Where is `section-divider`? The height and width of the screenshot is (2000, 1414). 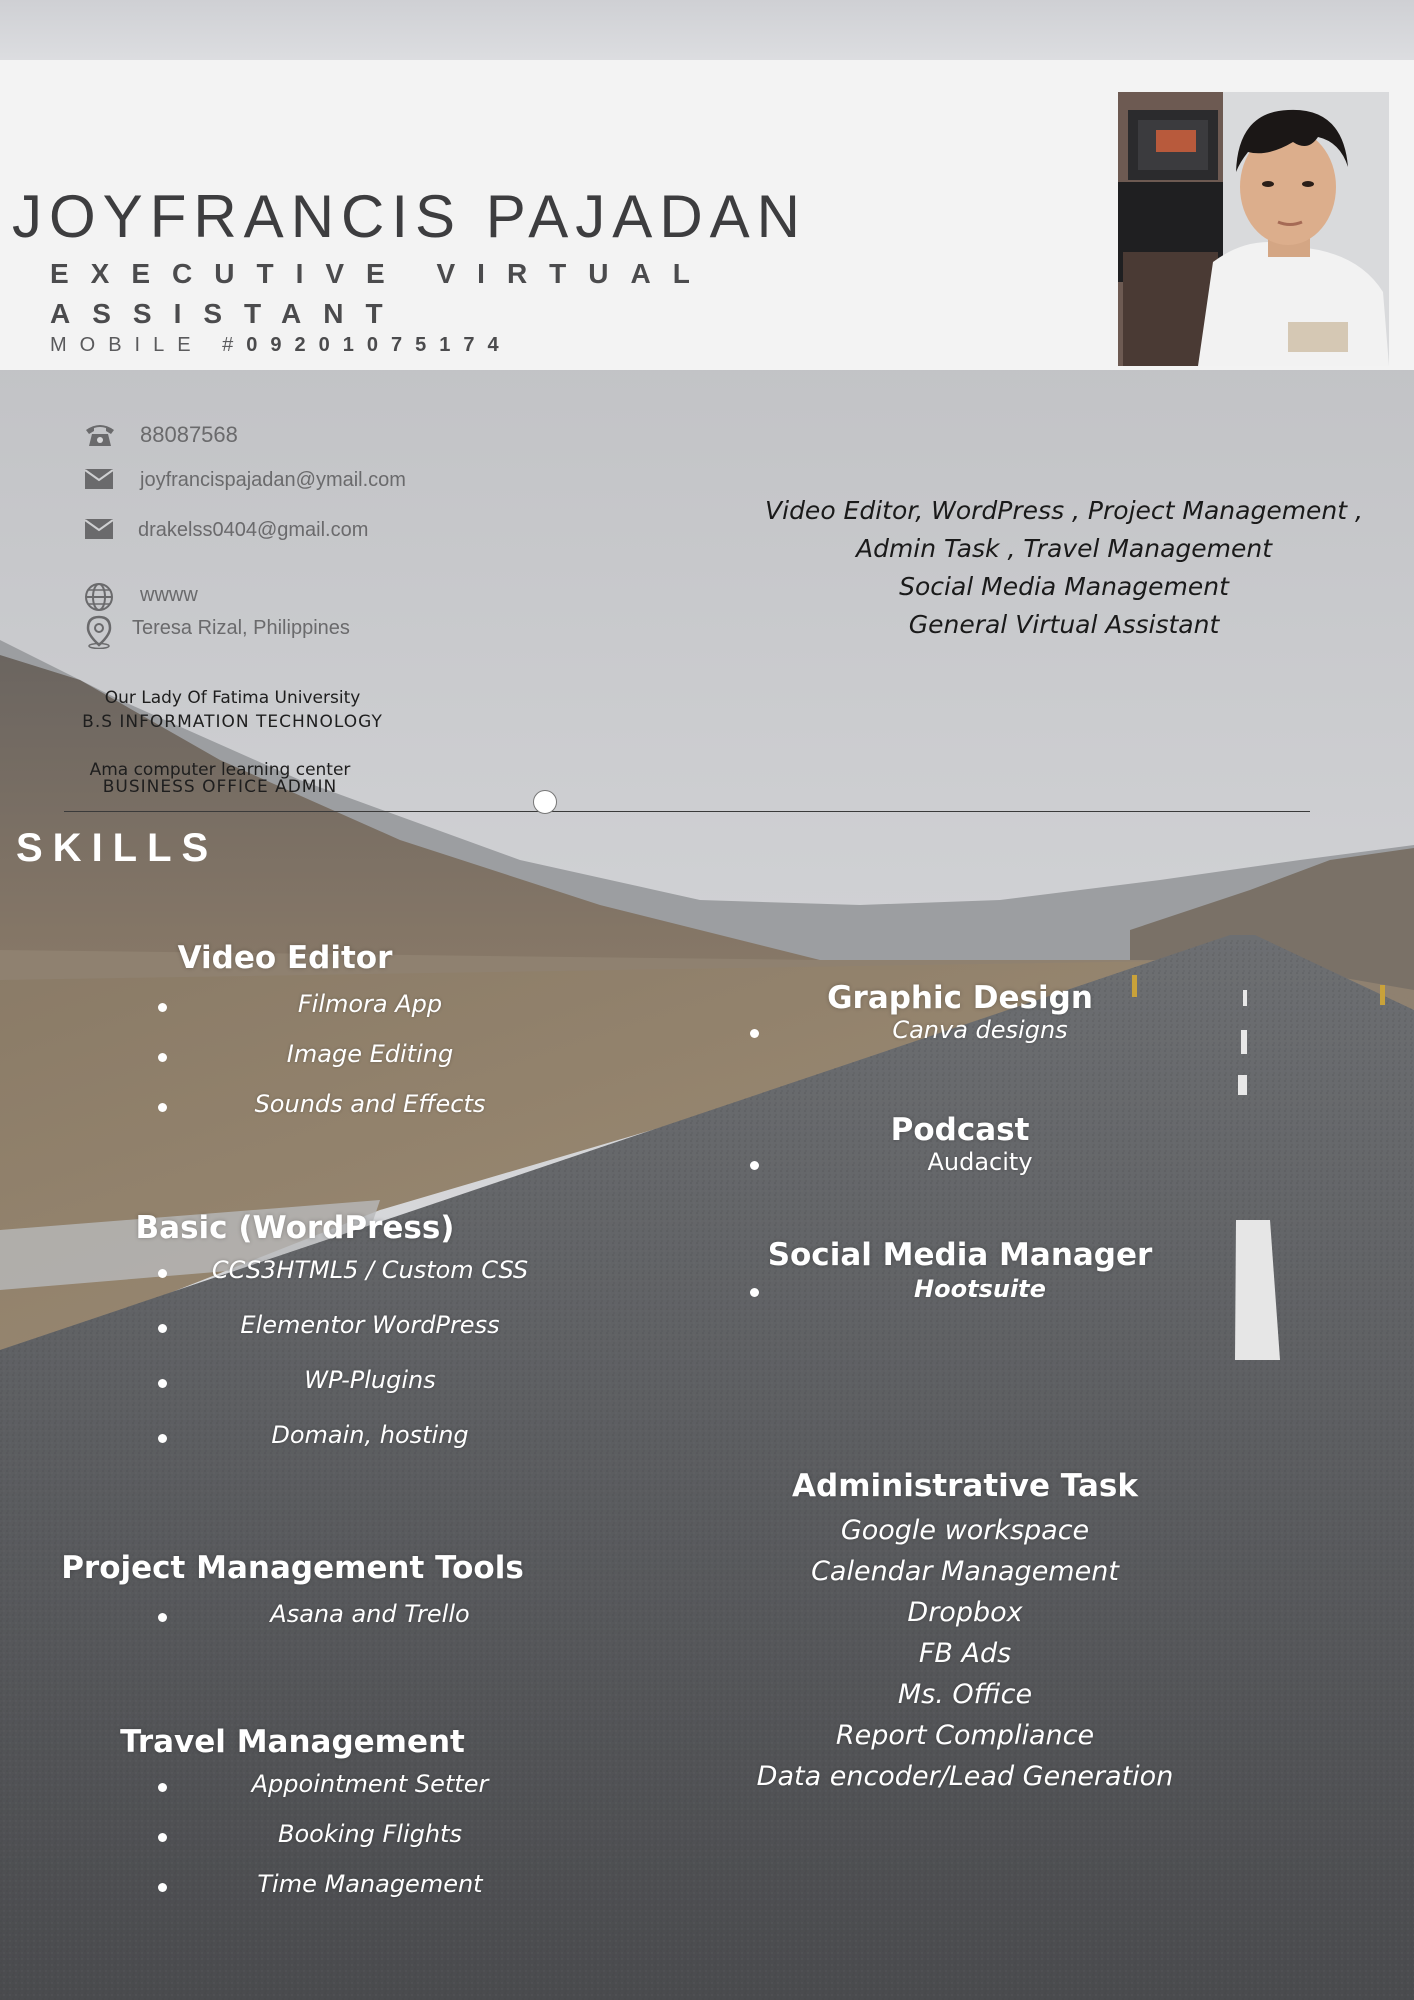
section-divider is located at coordinates (687, 811).